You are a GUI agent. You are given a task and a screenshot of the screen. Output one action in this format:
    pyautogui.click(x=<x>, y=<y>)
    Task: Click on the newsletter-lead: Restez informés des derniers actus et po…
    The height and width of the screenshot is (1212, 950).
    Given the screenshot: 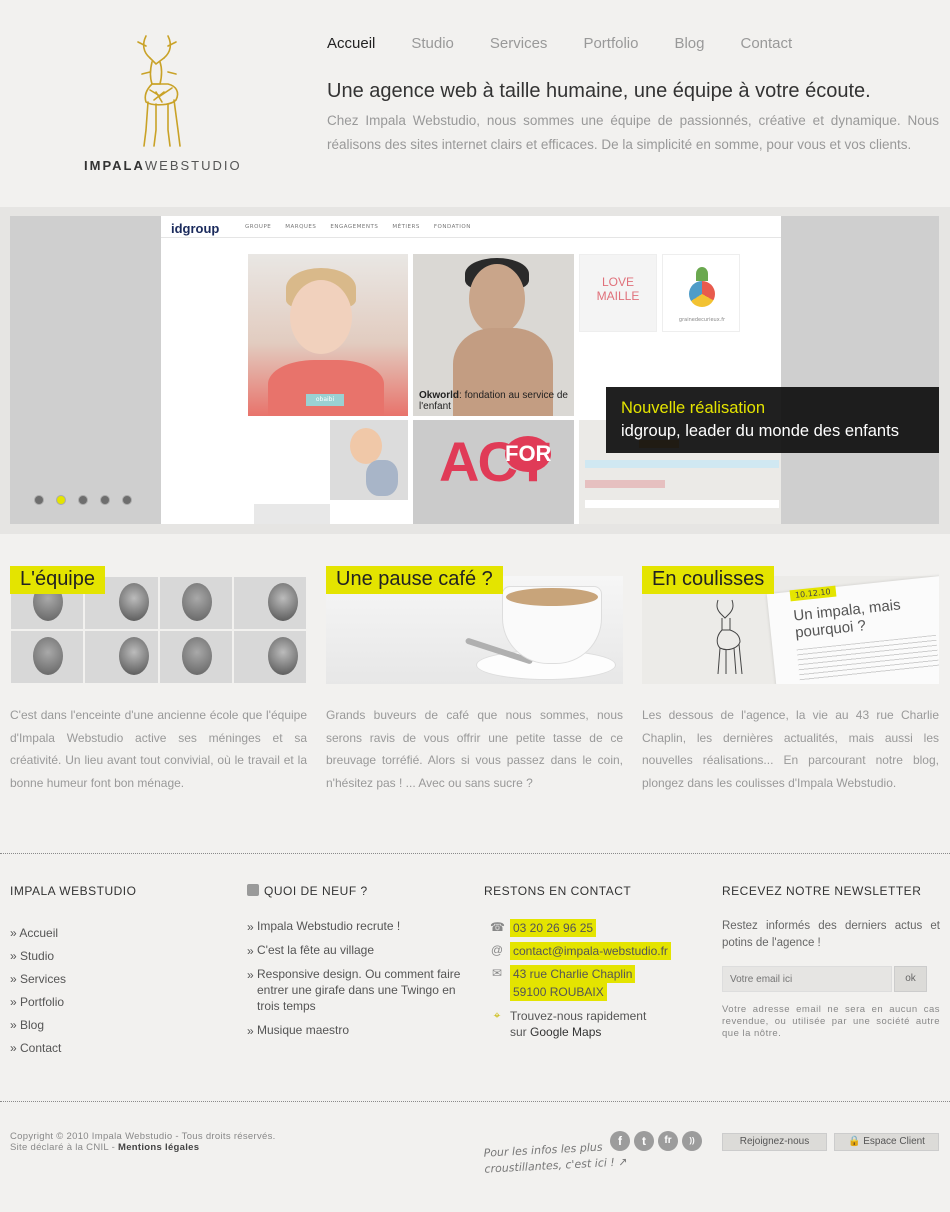 What is the action you would take?
    pyautogui.click(x=831, y=934)
    